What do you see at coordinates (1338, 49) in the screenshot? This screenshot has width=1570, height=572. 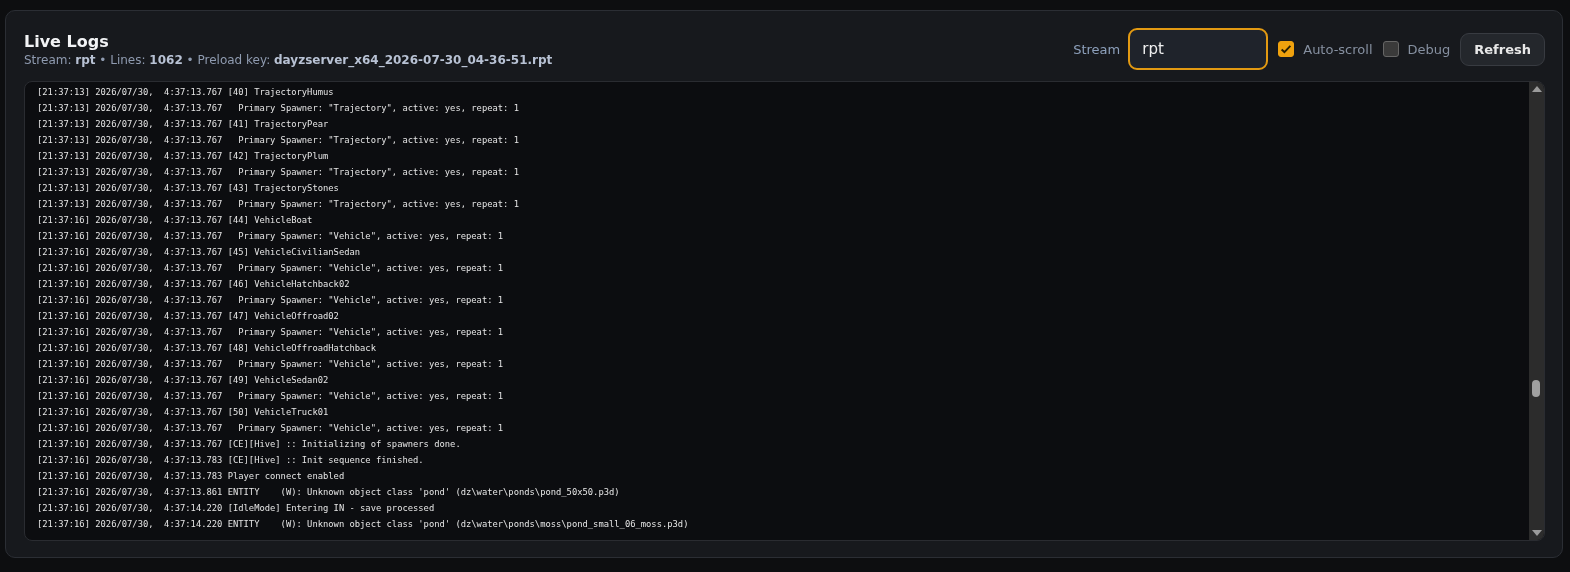 I see `checkbox-label: Auto-scroll` at bounding box center [1338, 49].